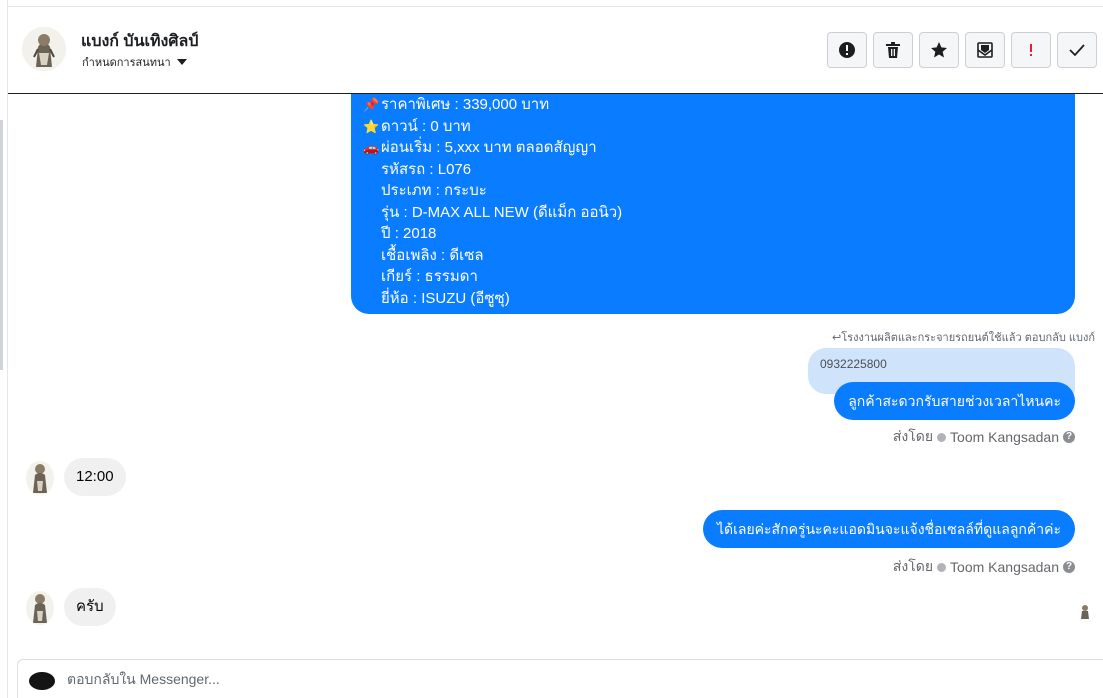 This screenshot has height=698, width=1103. What do you see at coordinates (1085, 612) in the screenshot?
I see `seen-avatar` at bounding box center [1085, 612].